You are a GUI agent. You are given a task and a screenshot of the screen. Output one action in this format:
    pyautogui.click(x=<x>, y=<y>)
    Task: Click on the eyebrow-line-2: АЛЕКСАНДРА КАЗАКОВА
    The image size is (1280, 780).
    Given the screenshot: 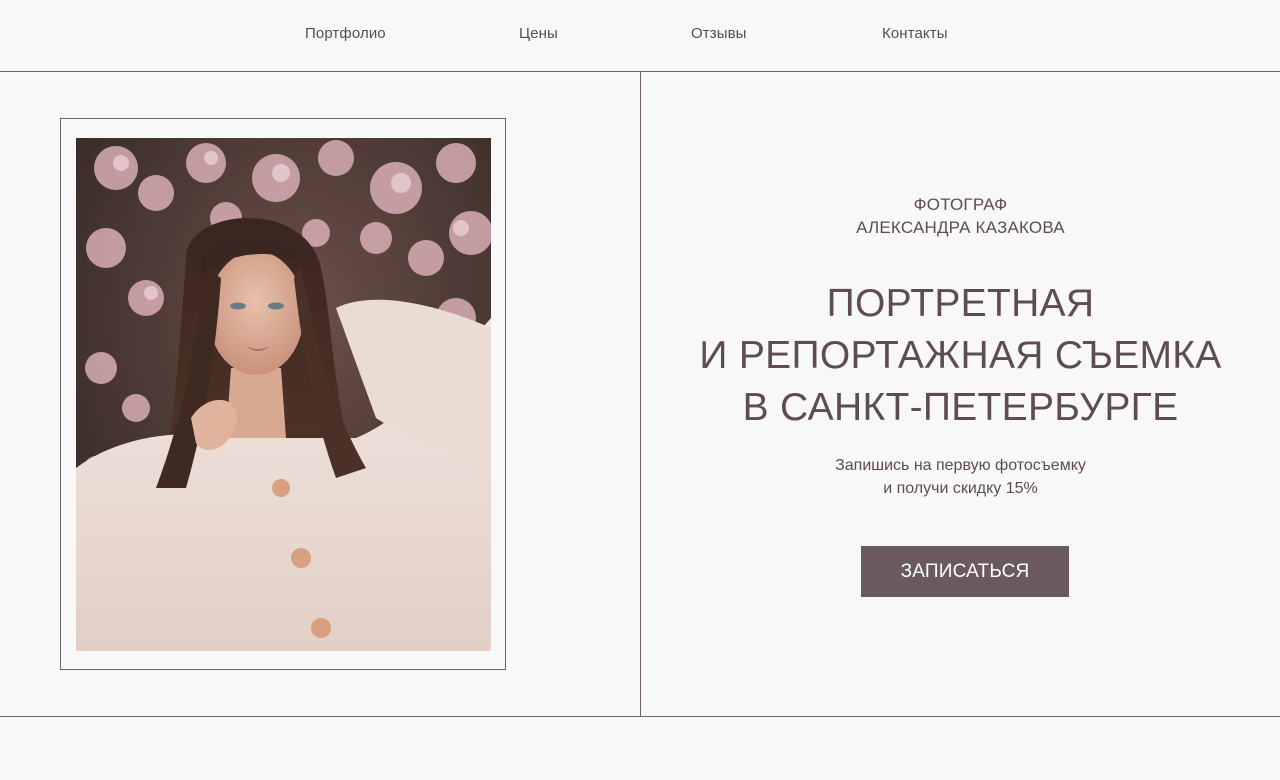 What is the action you would take?
    pyautogui.click(x=960, y=227)
    